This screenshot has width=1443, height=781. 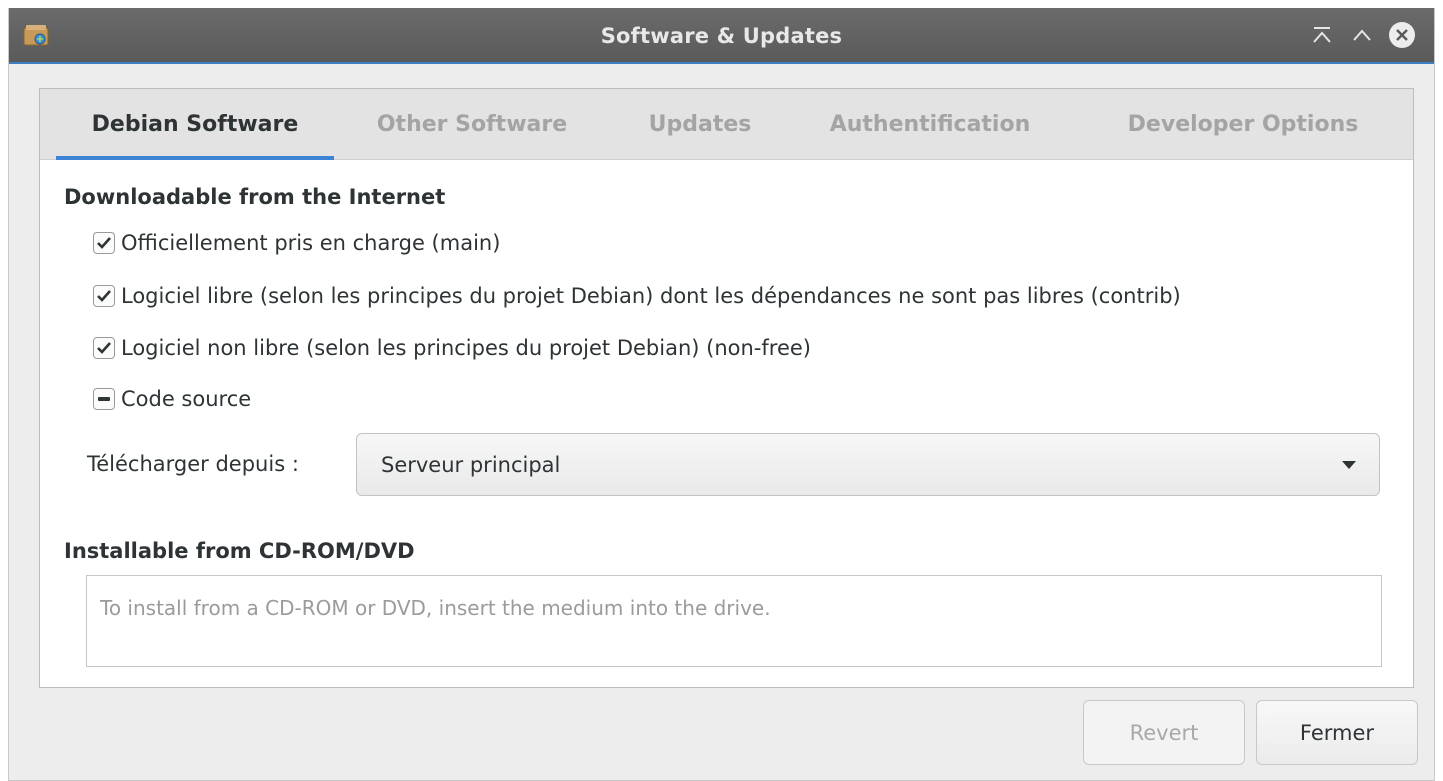 What do you see at coordinates (311, 243) in the screenshot?
I see `checkbox-label: Officiellement pris en charge (main)` at bounding box center [311, 243].